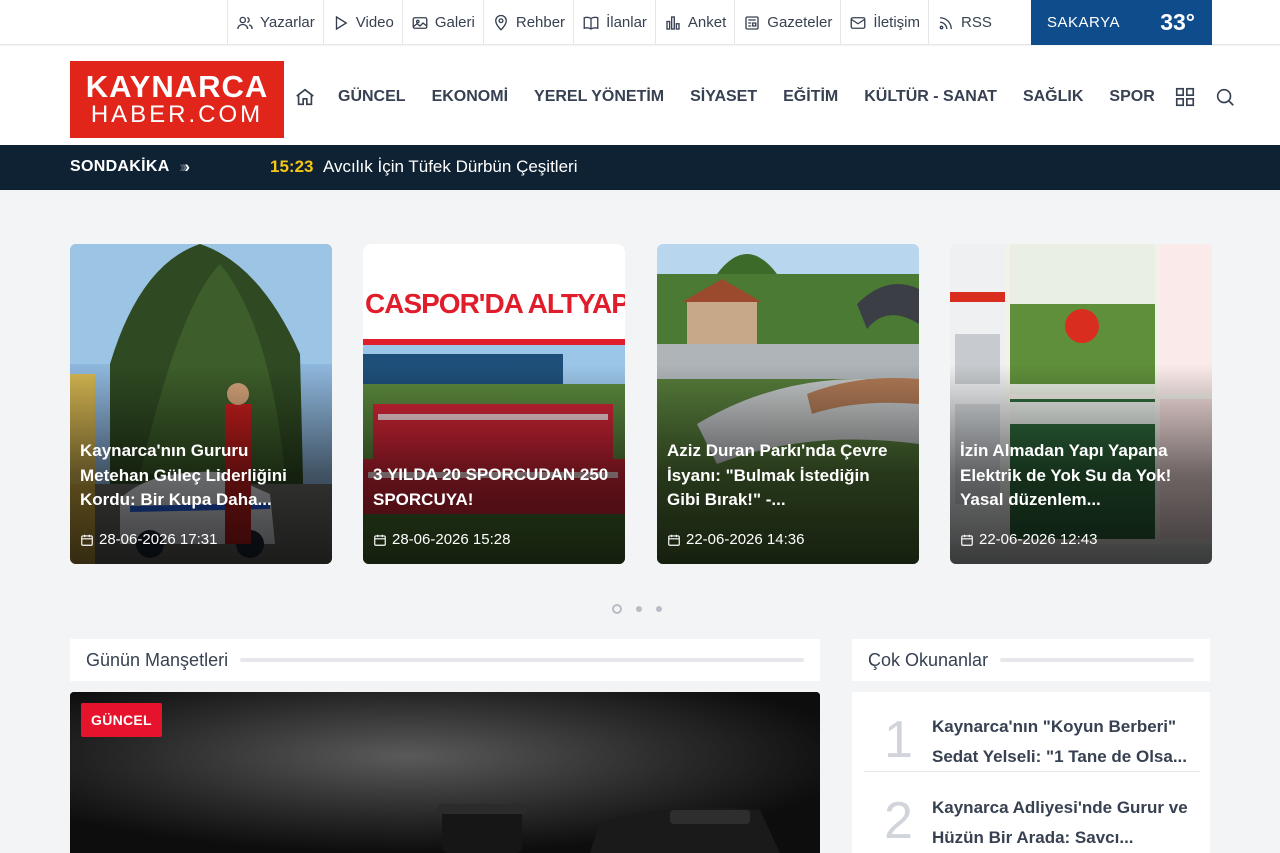 The width and height of the screenshot is (1280, 853). Describe the element at coordinates (745, 539) in the screenshot. I see `card-date-text: 22-06-2026 14:36` at that location.